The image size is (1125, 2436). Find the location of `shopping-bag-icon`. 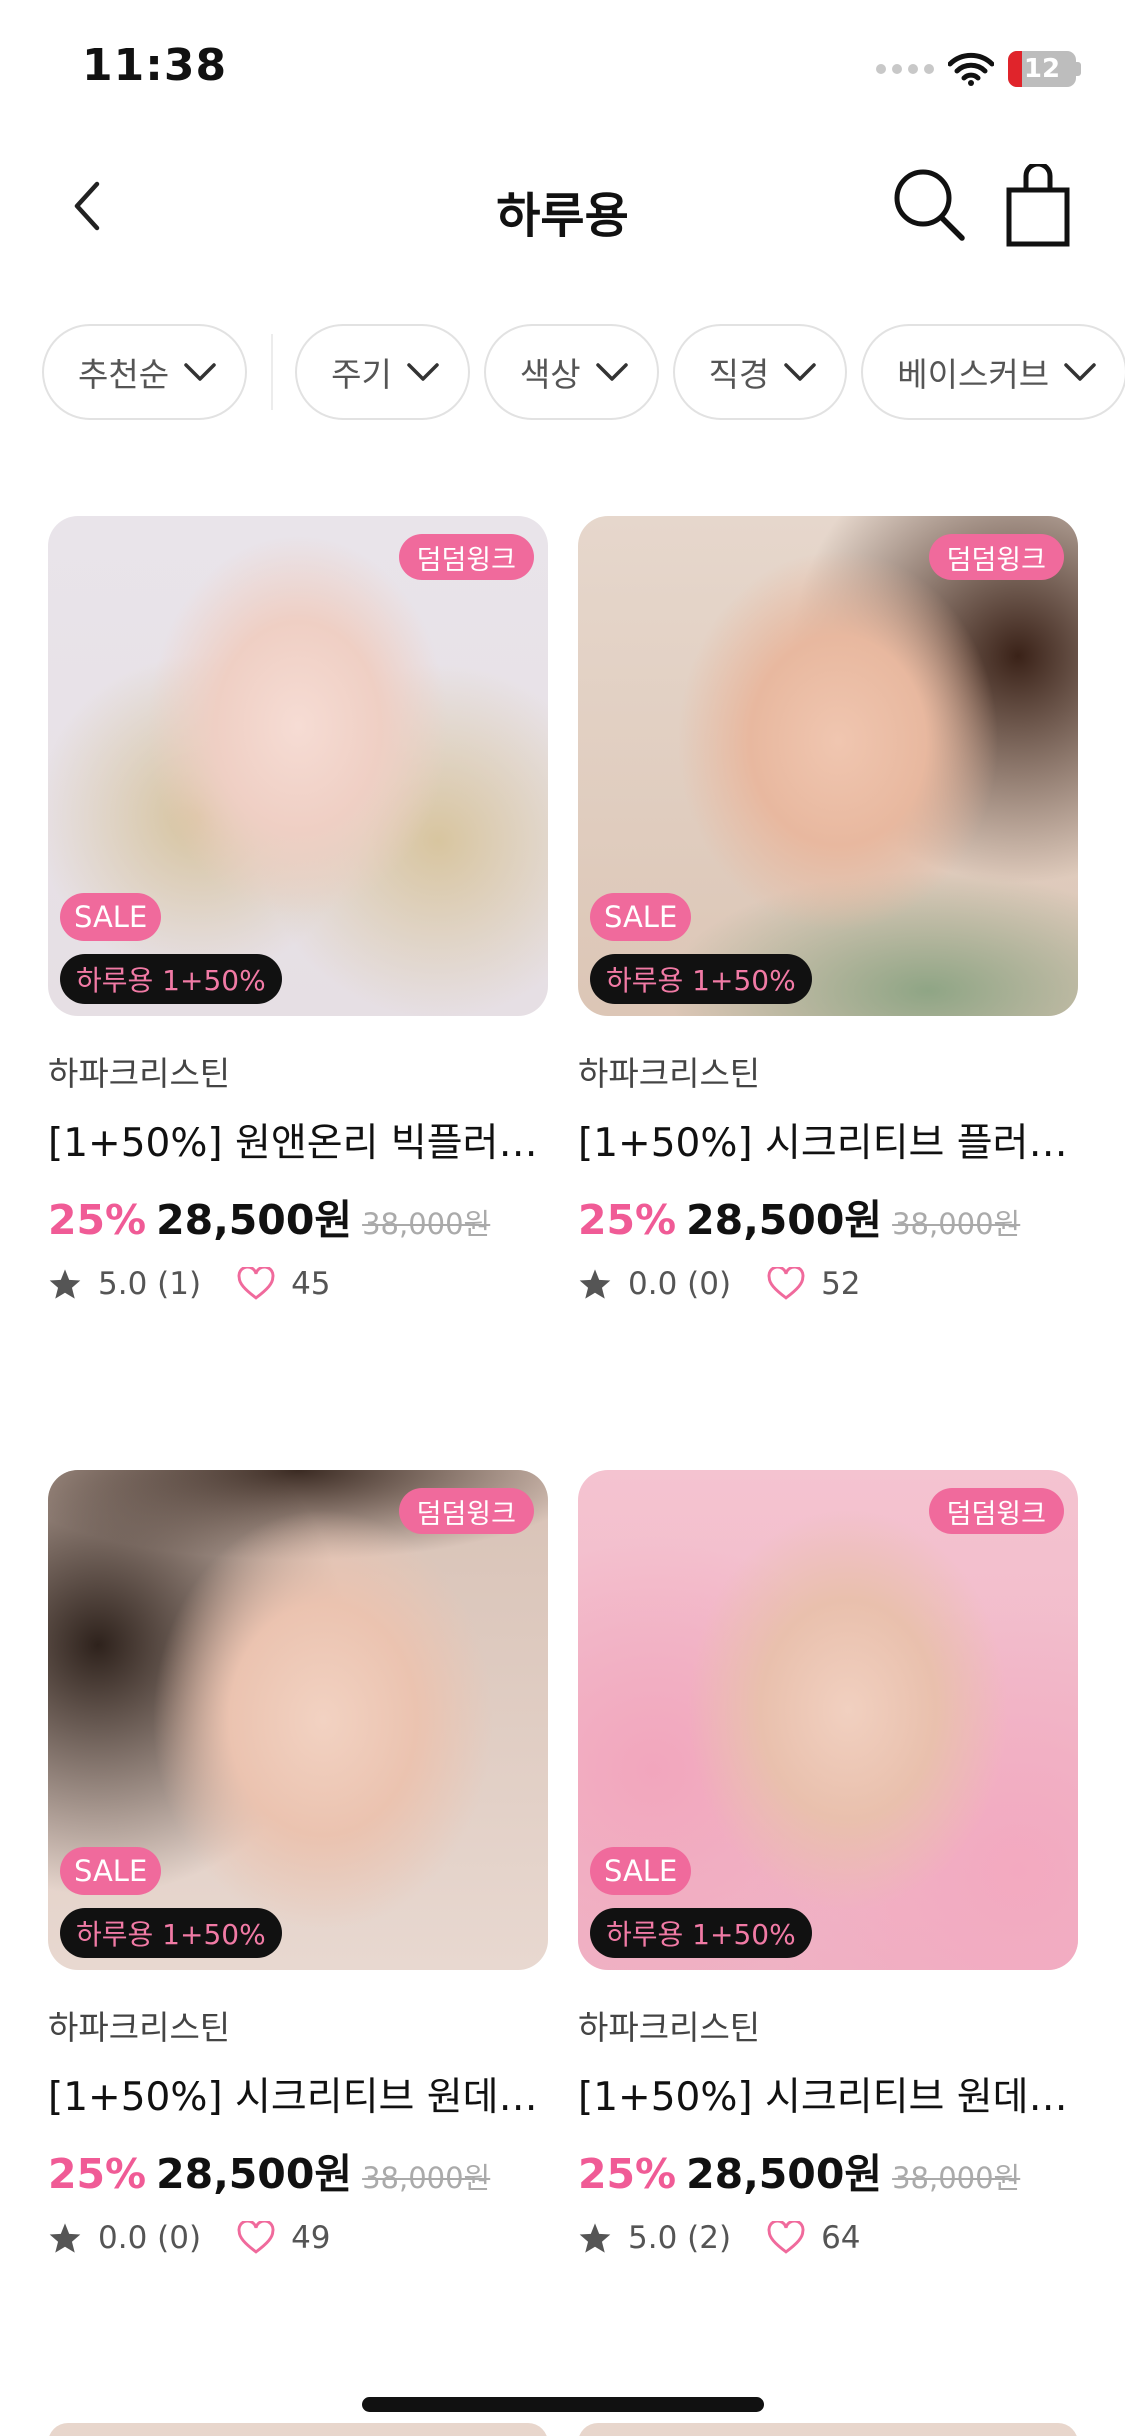

shopping-bag-icon is located at coordinates (1038, 204).